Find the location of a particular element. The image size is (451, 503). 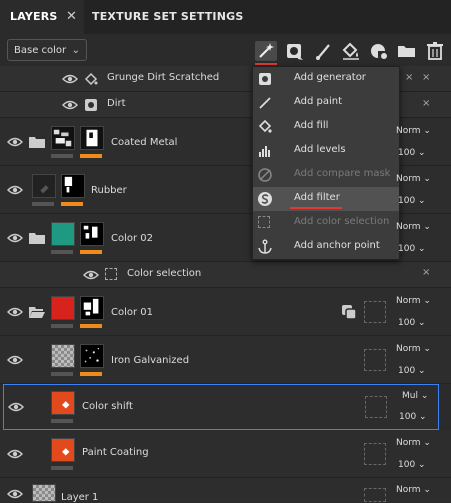

close-icon: ✕ is located at coordinates (71, 17).